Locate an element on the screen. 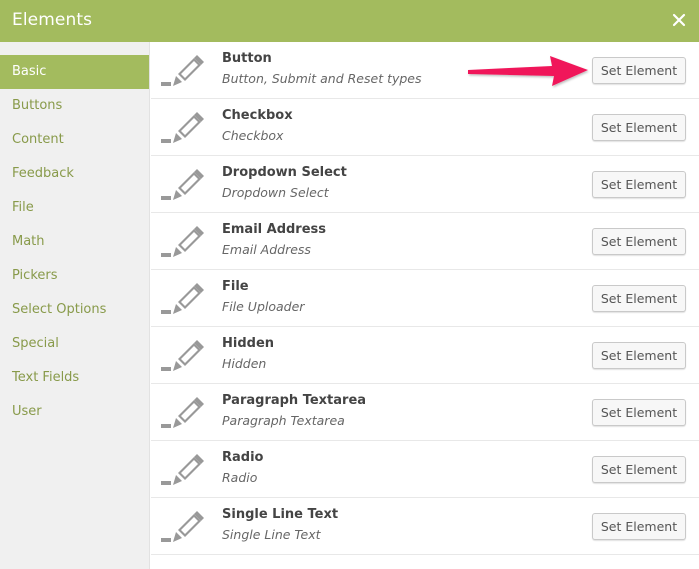 The width and height of the screenshot is (699, 569). element-description: Radio is located at coordinates (240, 477).